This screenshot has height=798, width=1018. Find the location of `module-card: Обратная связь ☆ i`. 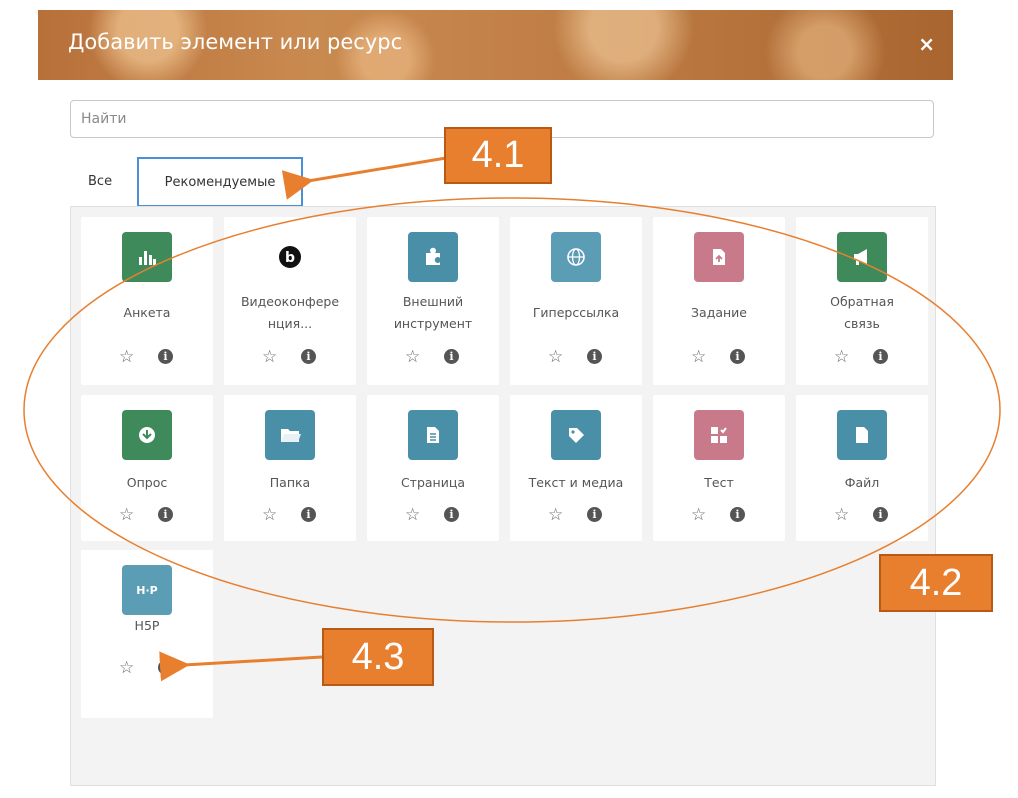

module-card: Обратная связь ☆ i is located at coordinates (862, 301).